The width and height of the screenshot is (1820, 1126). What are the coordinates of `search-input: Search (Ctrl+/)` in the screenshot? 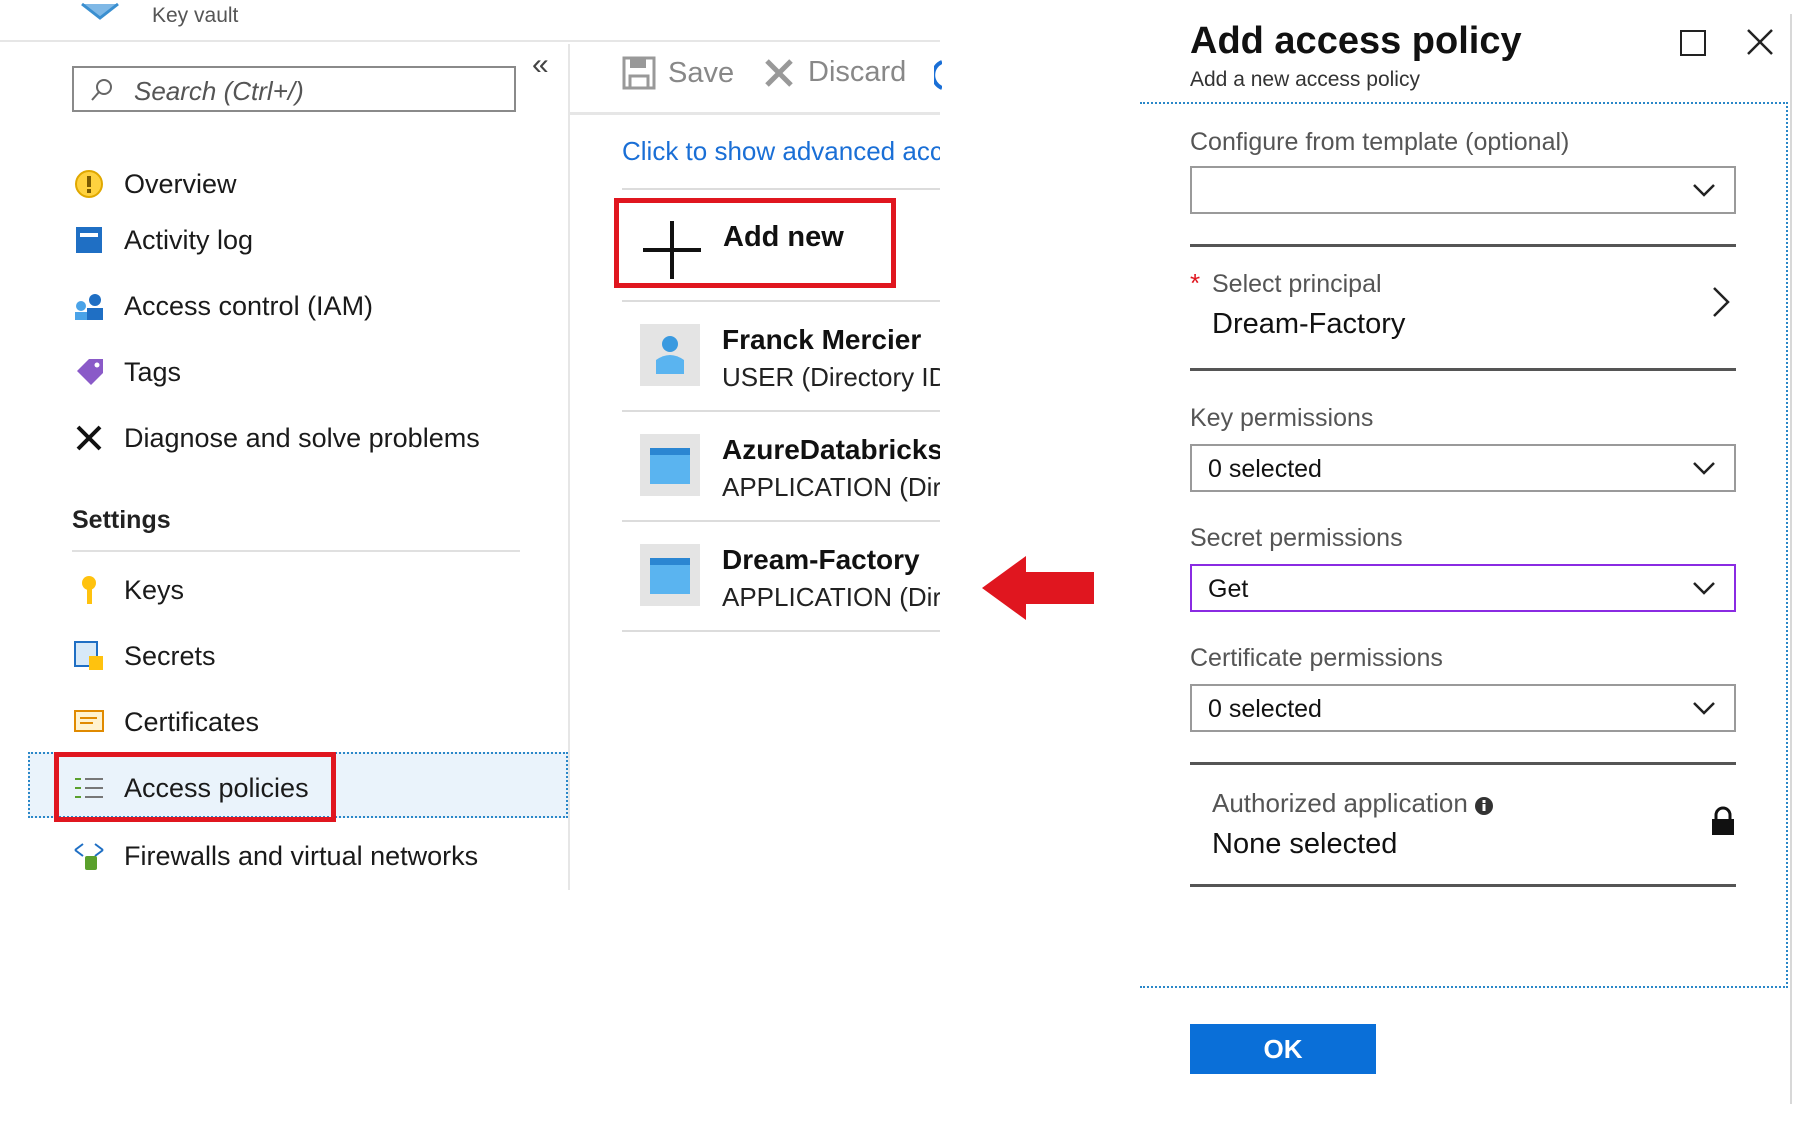 It's located at (294, 89).